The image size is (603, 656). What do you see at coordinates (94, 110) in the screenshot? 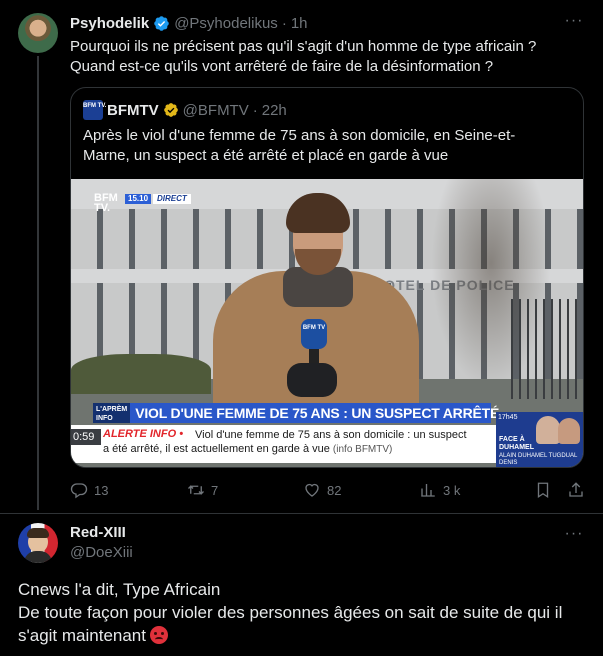
I see `bfmtv-avatar: BFM TV.` at bounding box center [94, 110].